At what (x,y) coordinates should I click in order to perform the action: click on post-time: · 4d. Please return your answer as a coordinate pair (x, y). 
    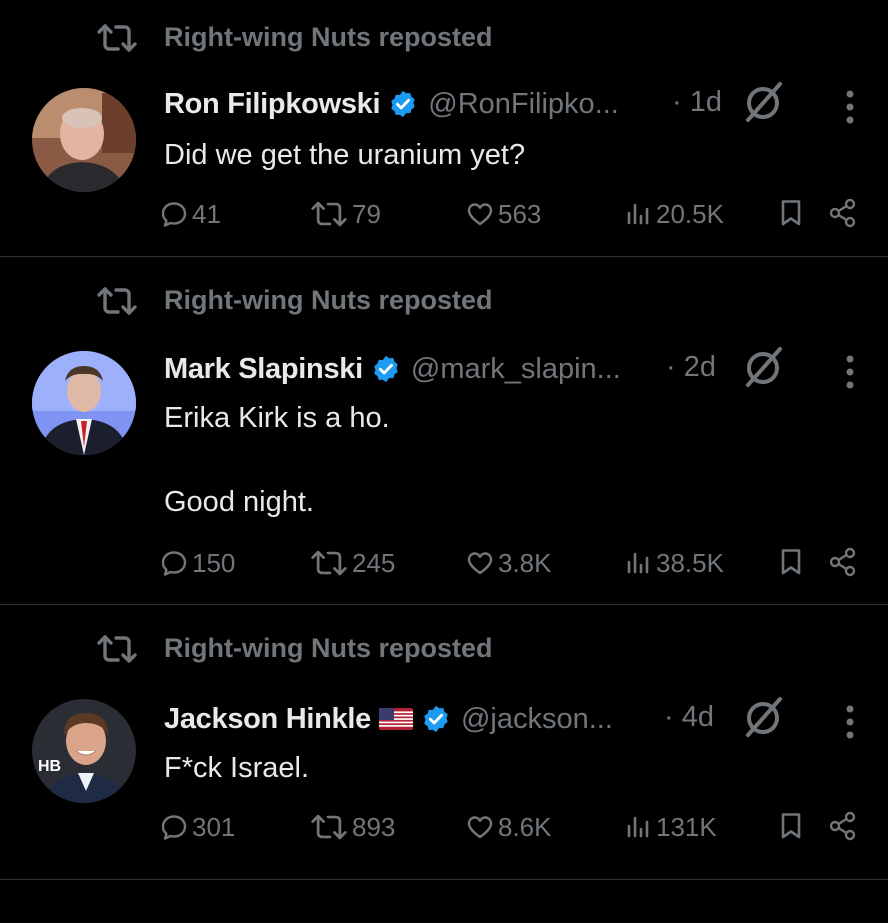
    Looking at the image, I should click on (689, 717).